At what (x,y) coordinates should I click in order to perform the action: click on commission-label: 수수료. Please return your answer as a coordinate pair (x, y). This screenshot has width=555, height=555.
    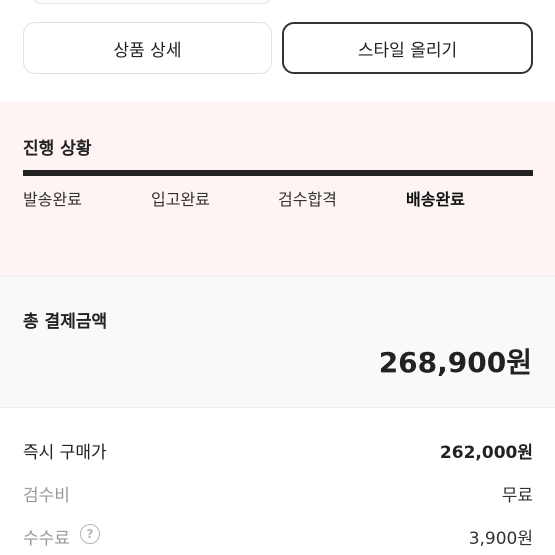
    Looking at the image, I should click on (46, 539).